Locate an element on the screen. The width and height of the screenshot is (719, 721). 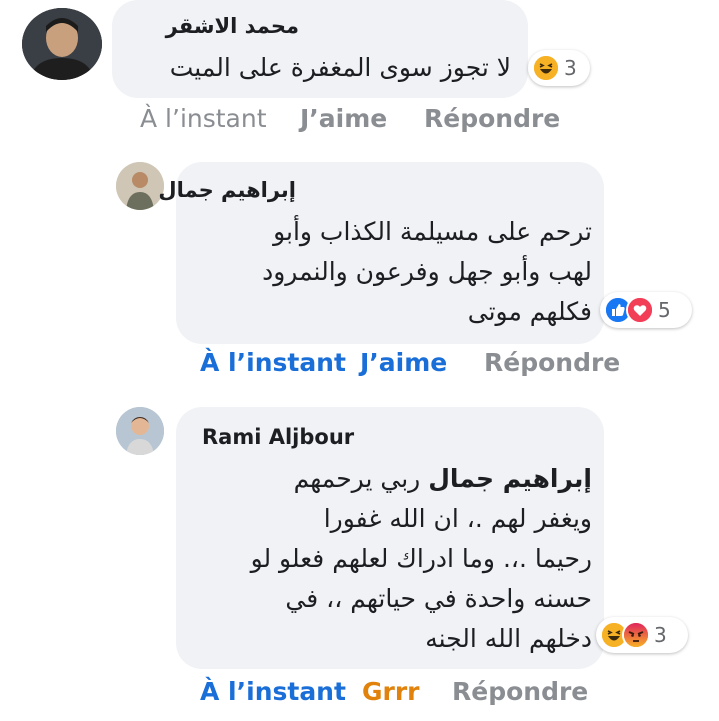
angry-reaction-button: Grrr is located at coordinates (391, 691).